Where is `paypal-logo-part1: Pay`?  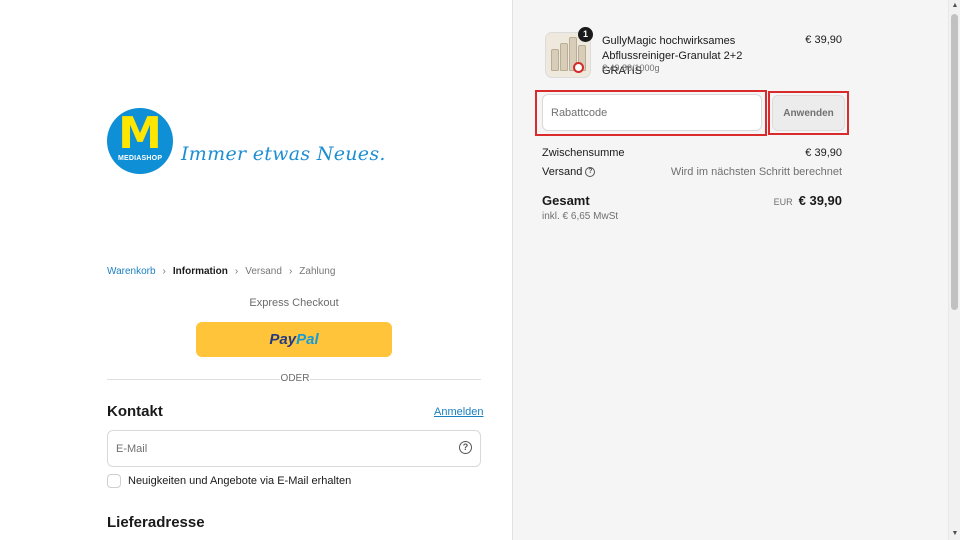
paypal-logo-part1: Pay is located at coordinates (283, 339).